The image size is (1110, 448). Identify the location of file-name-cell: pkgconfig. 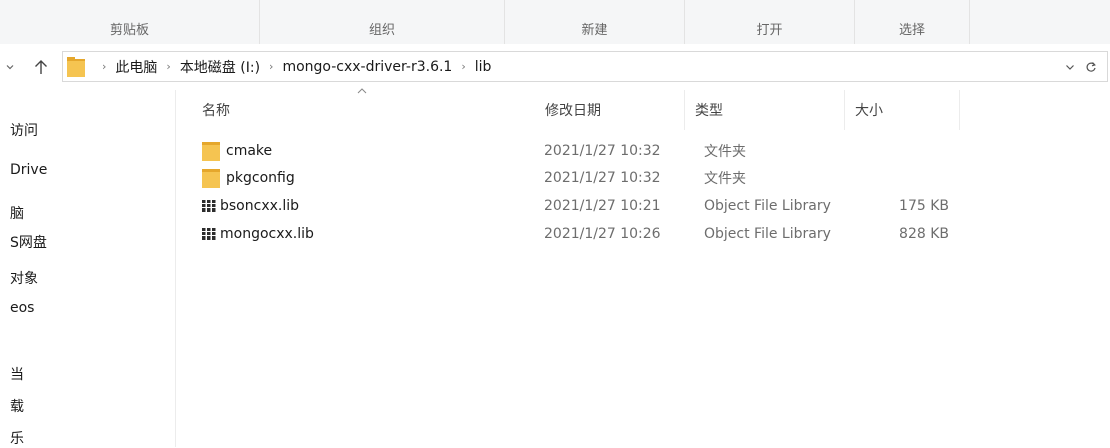
(248, 177).